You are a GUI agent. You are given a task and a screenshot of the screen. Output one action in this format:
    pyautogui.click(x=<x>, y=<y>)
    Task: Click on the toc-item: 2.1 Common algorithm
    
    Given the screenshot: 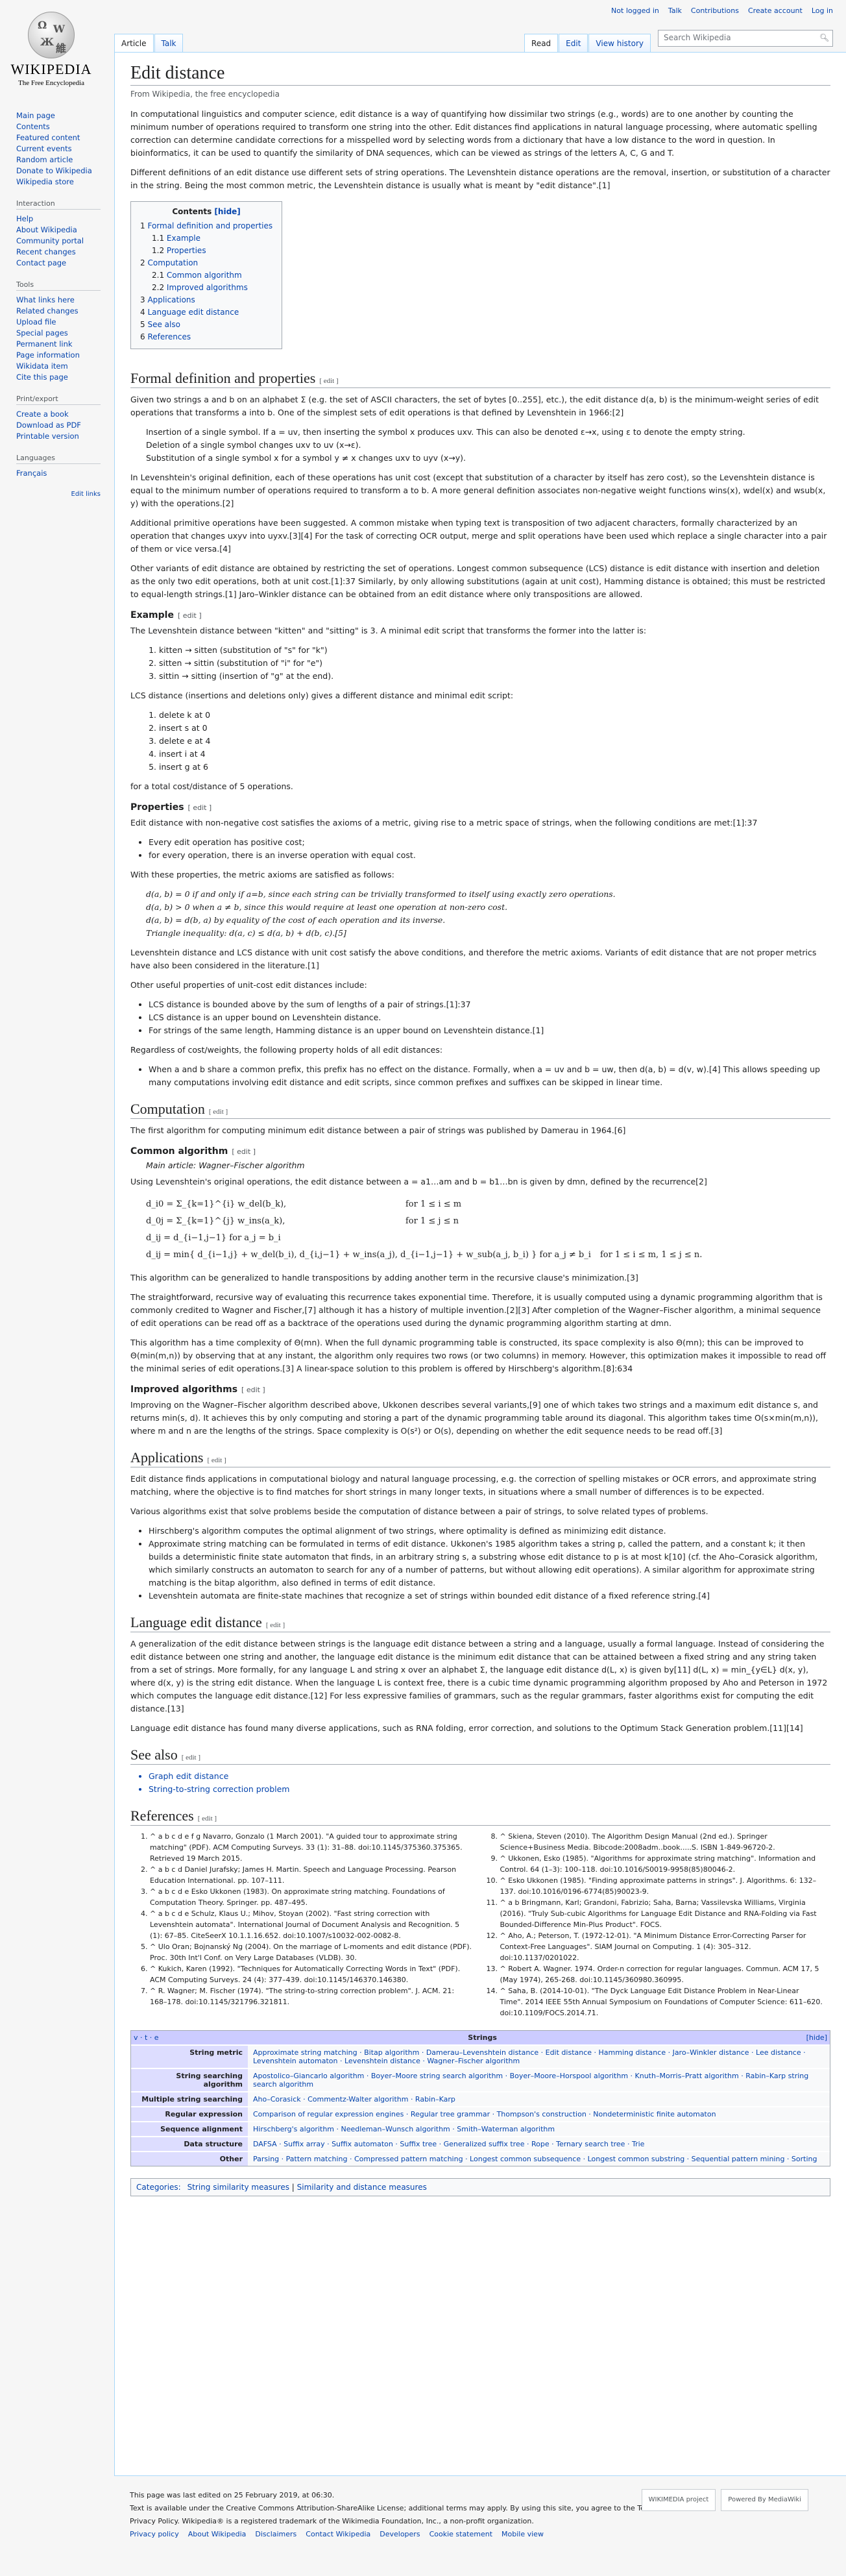 What is the action you would take?
    pyautogui.click(x=206, y=275)
    